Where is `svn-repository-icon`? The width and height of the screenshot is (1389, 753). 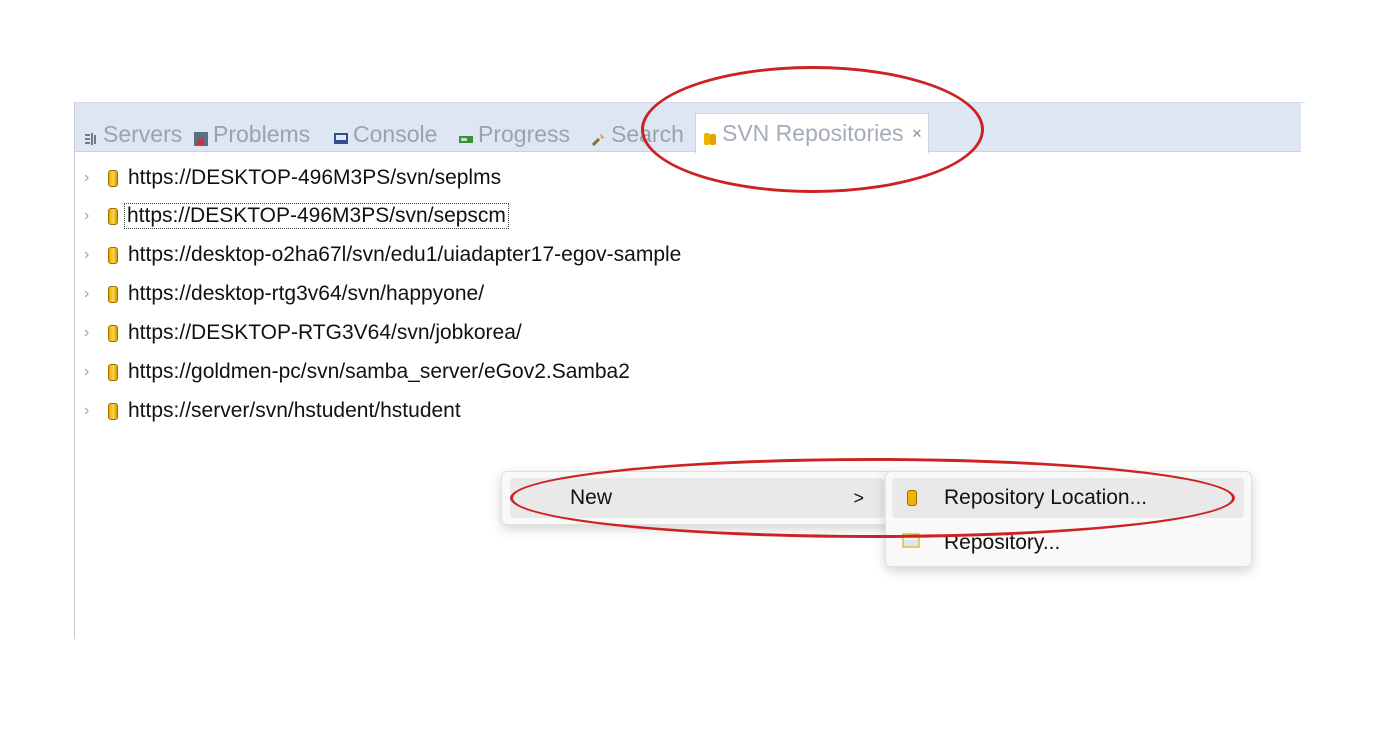 svn-repository-icon is located at coordinates (911, 543).